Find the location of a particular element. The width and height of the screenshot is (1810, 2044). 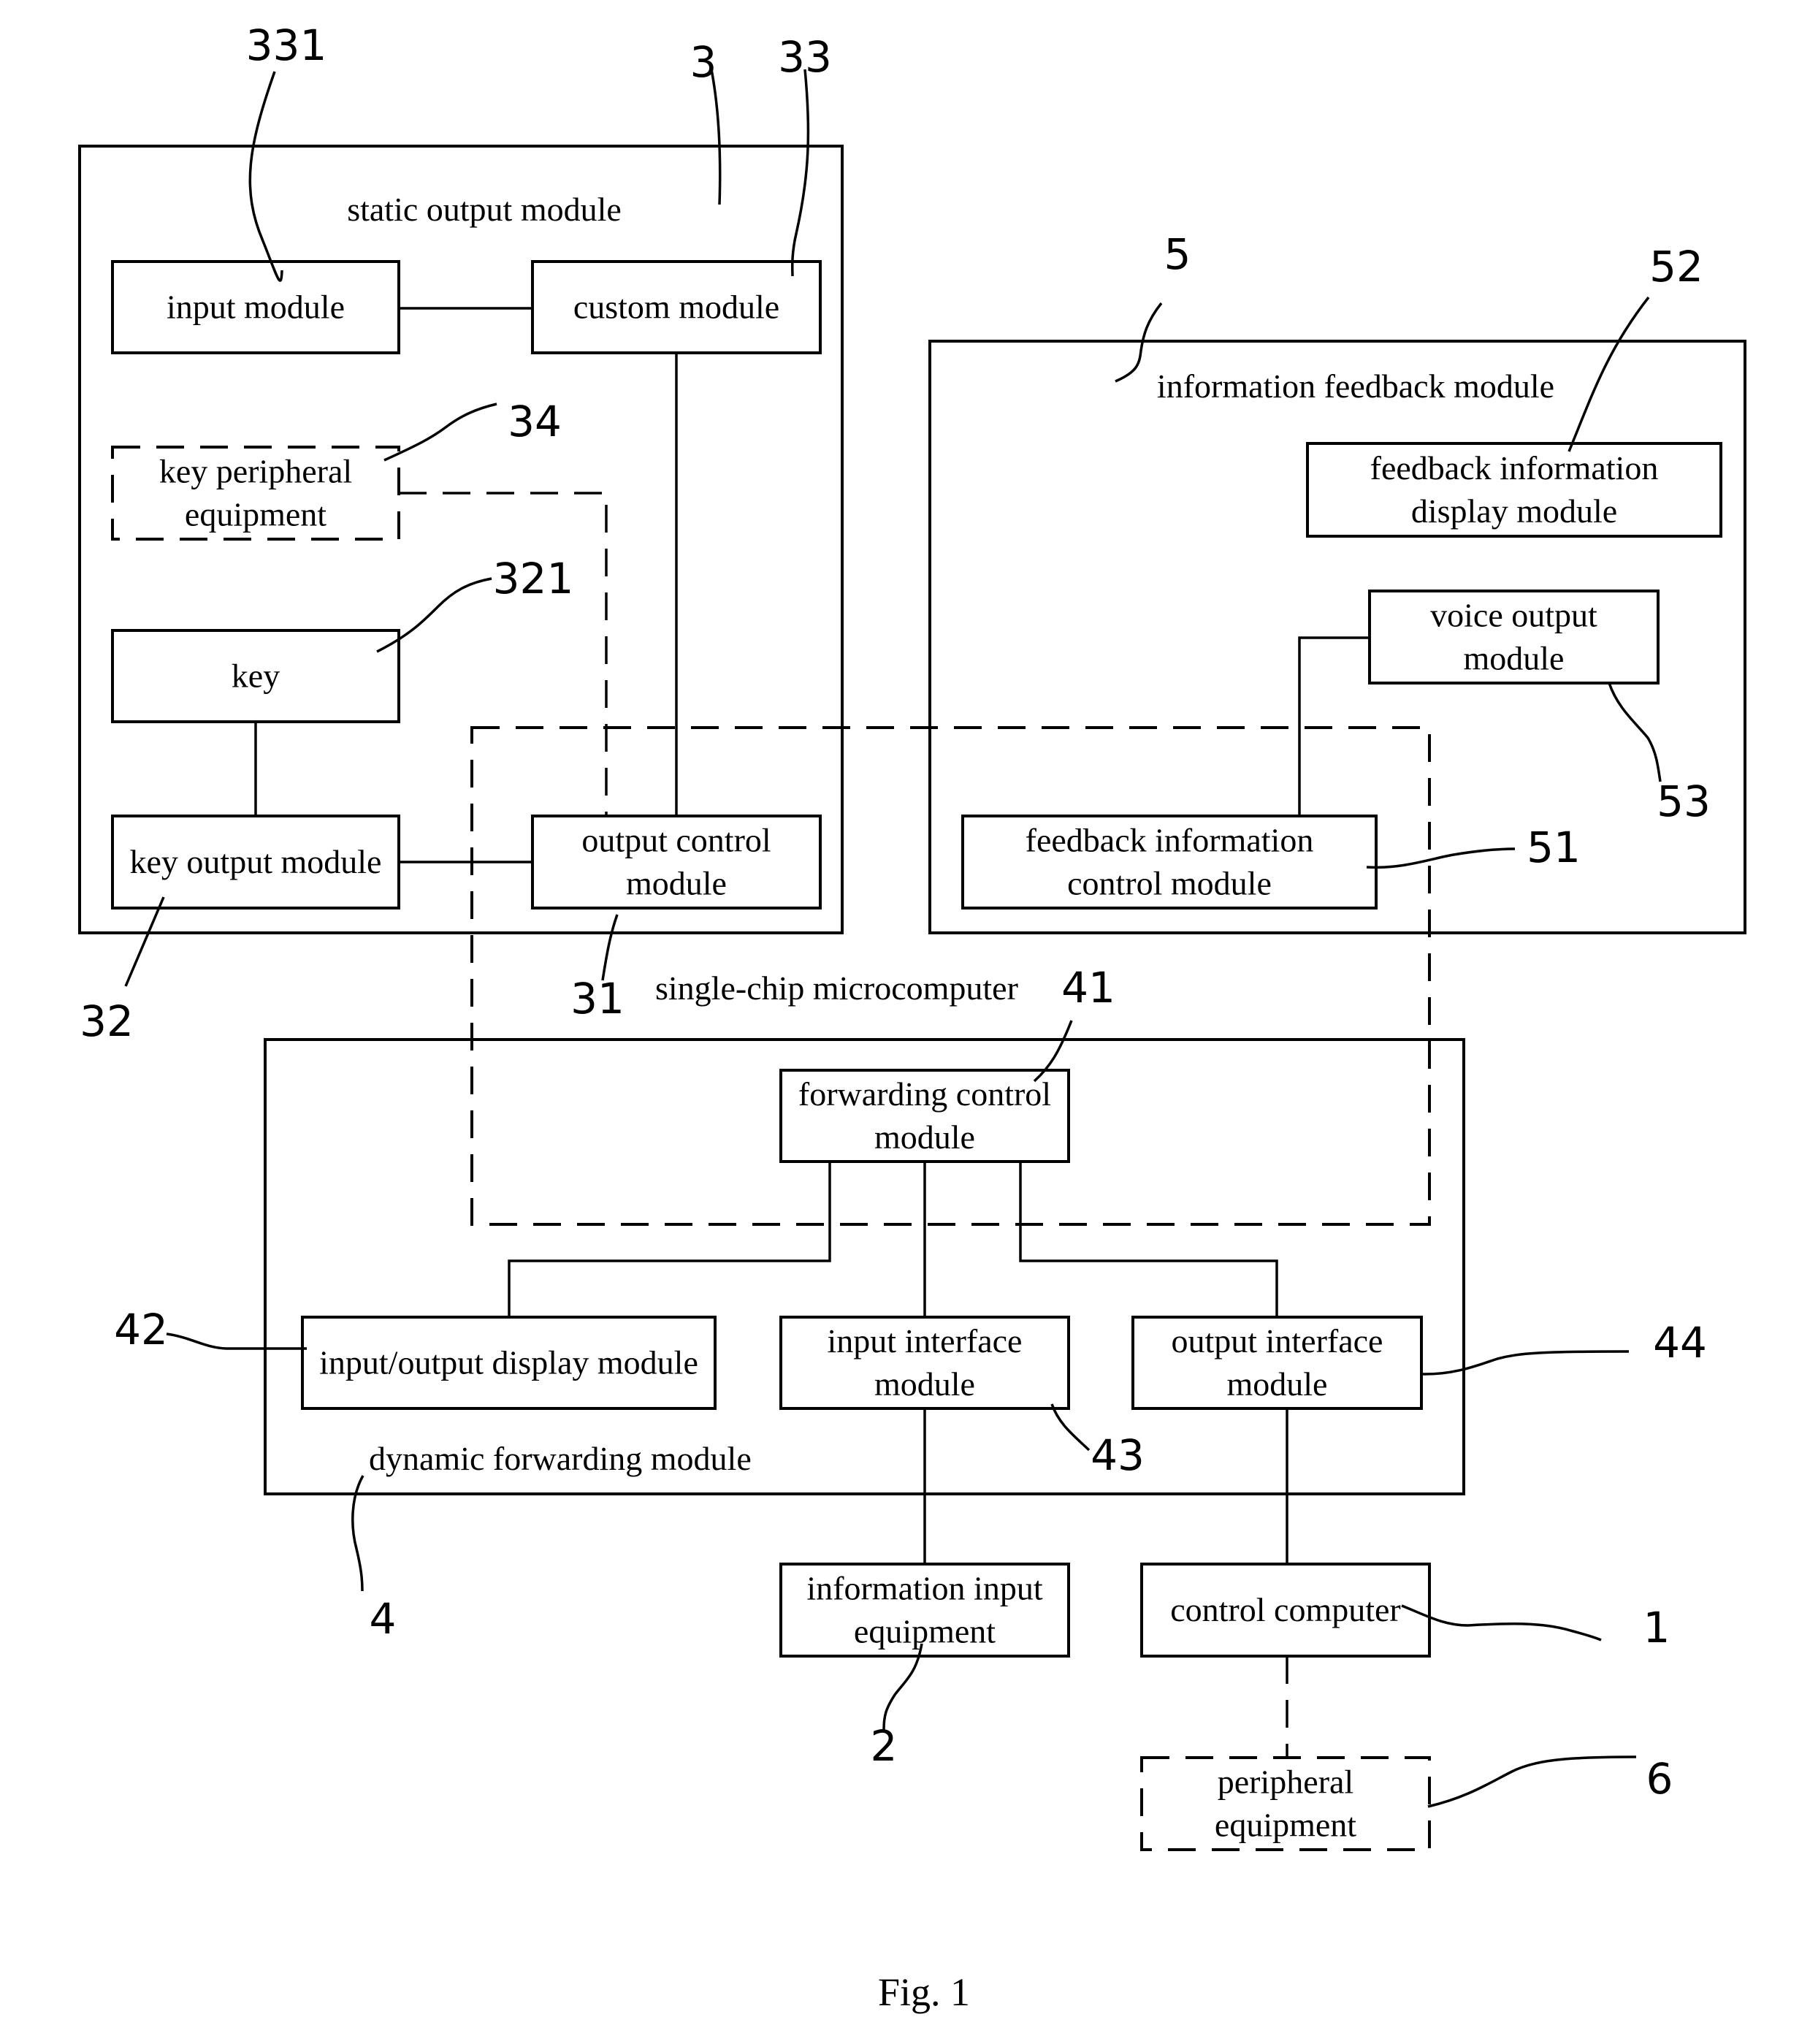

feedback-information-control-block-label-line: feedback information is located at coordinates (1170, 840).